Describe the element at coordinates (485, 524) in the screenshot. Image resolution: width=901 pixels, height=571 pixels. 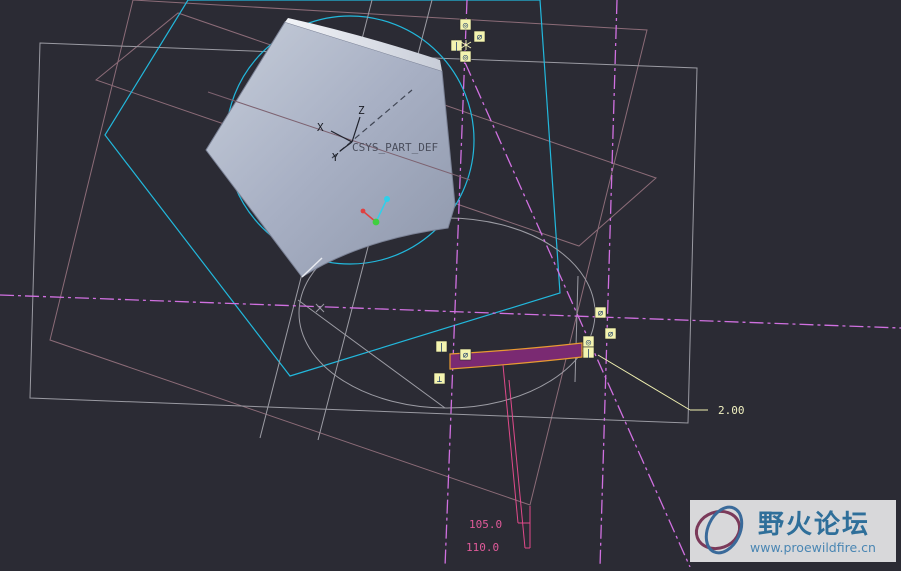
I see `dim-angle-a: 105.0` at that location.